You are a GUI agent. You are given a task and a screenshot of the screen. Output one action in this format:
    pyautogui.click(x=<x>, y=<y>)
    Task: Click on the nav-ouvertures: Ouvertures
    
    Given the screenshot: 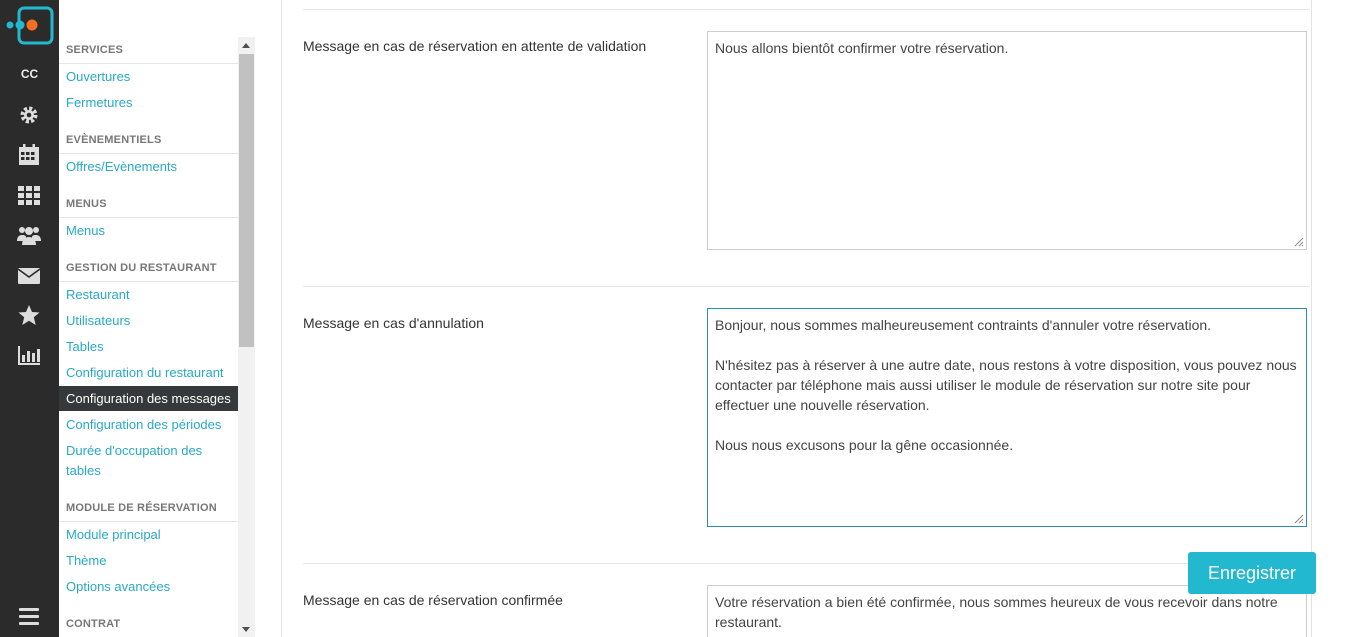 What is the action you would take?
    pyautogui.click(x=98, y=77)
    